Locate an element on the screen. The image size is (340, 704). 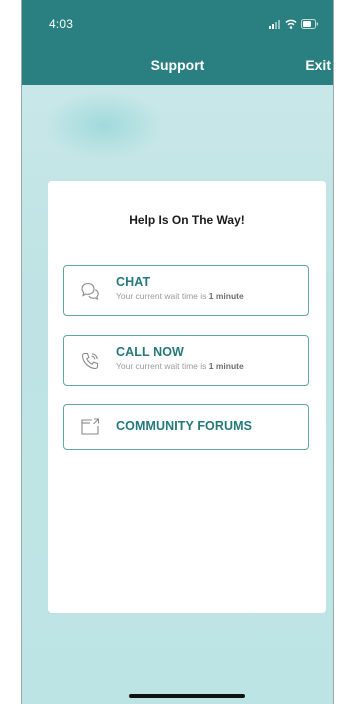
app-header: 4:03 Support Exit is located at coordinates (177, 42).